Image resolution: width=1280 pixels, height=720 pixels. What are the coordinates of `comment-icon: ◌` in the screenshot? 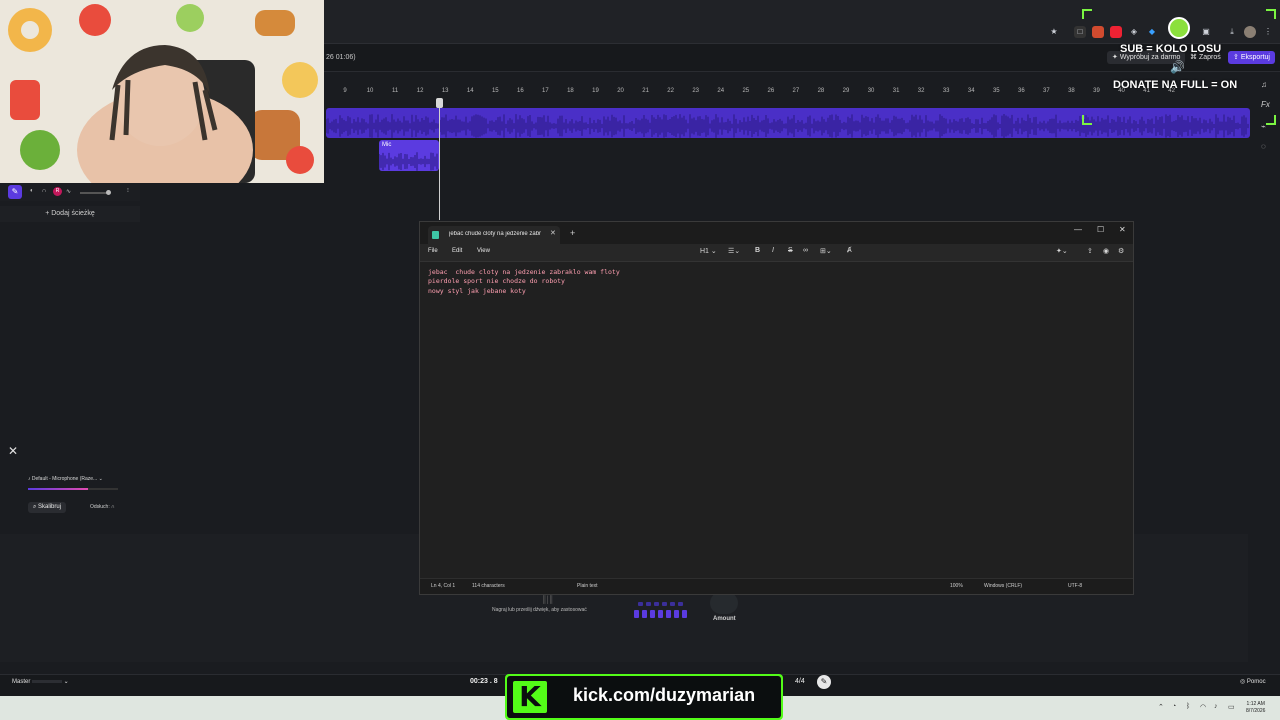 It's located at (1263, 146).